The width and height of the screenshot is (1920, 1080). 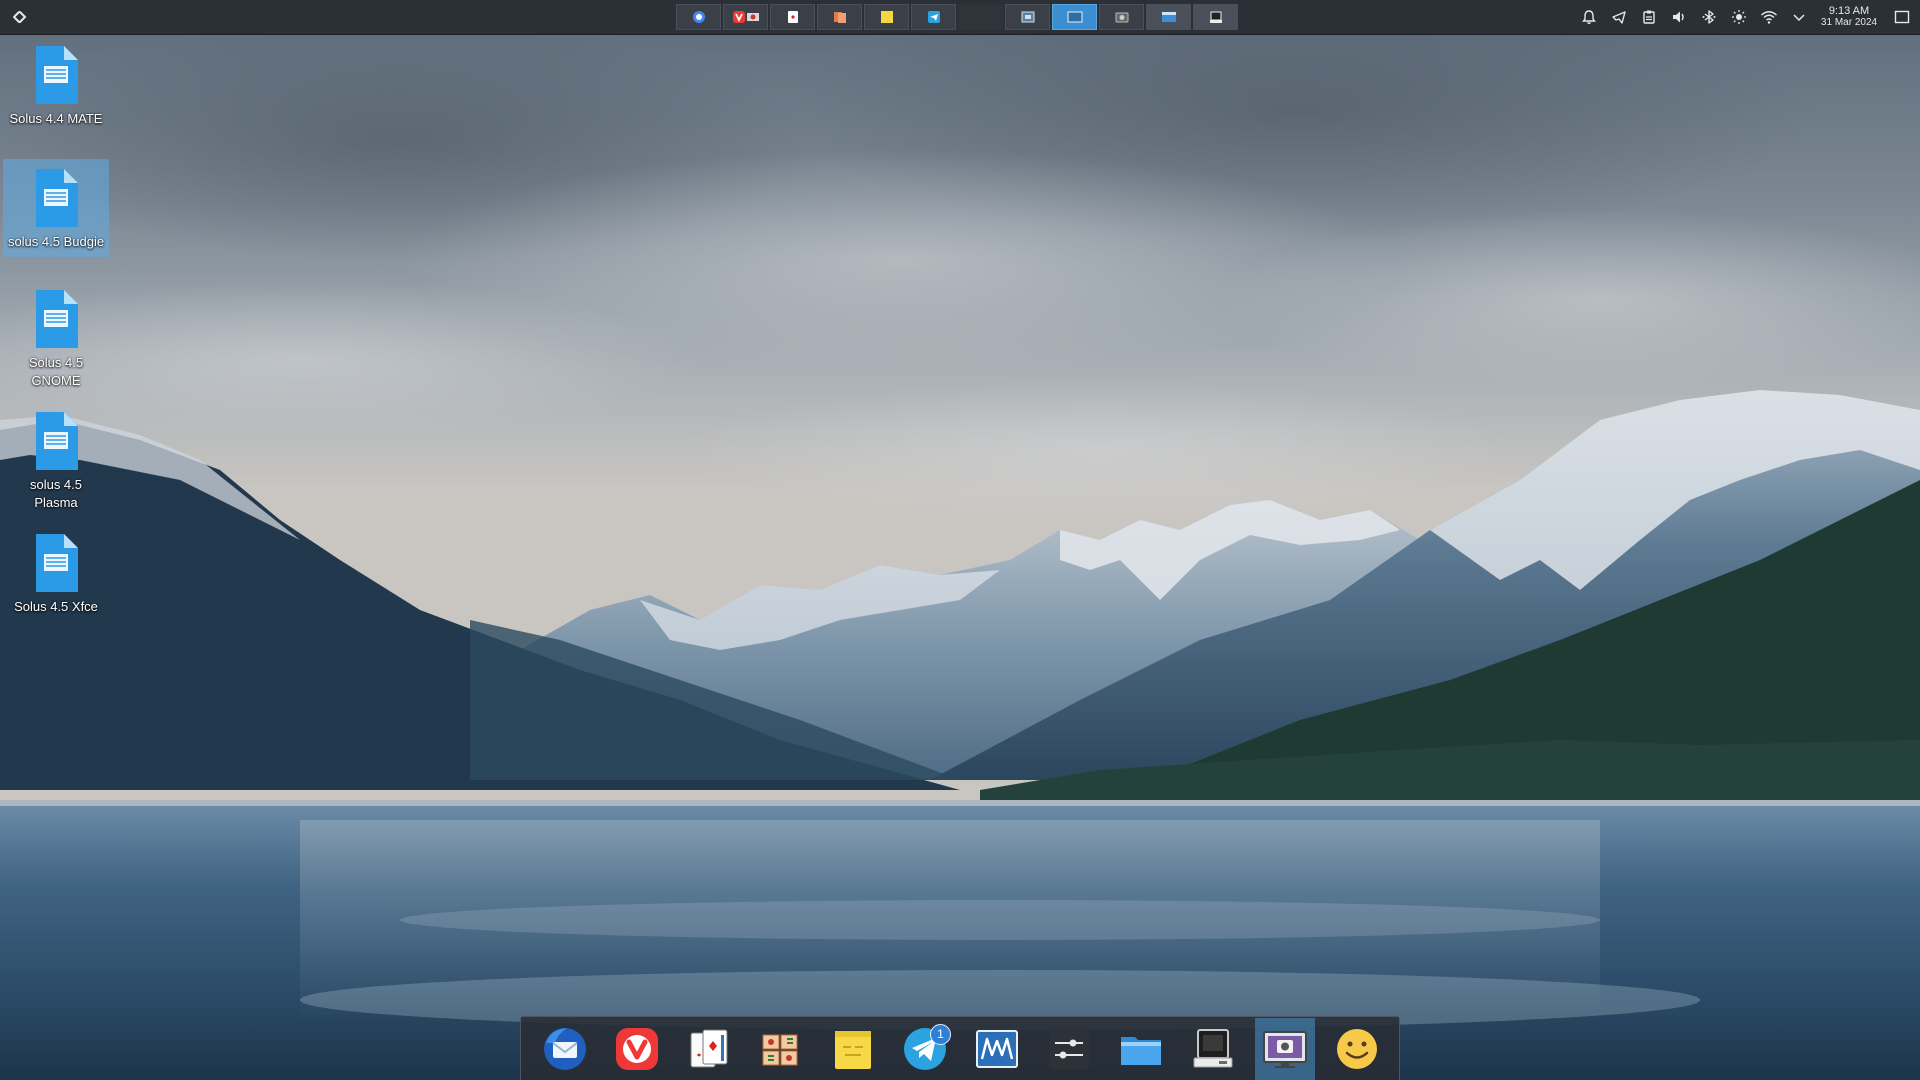 What do you see at coordinates (925, 1049) in the screenshot?
I see `dock-telegram: 1` at bounding box center [925, 1049].